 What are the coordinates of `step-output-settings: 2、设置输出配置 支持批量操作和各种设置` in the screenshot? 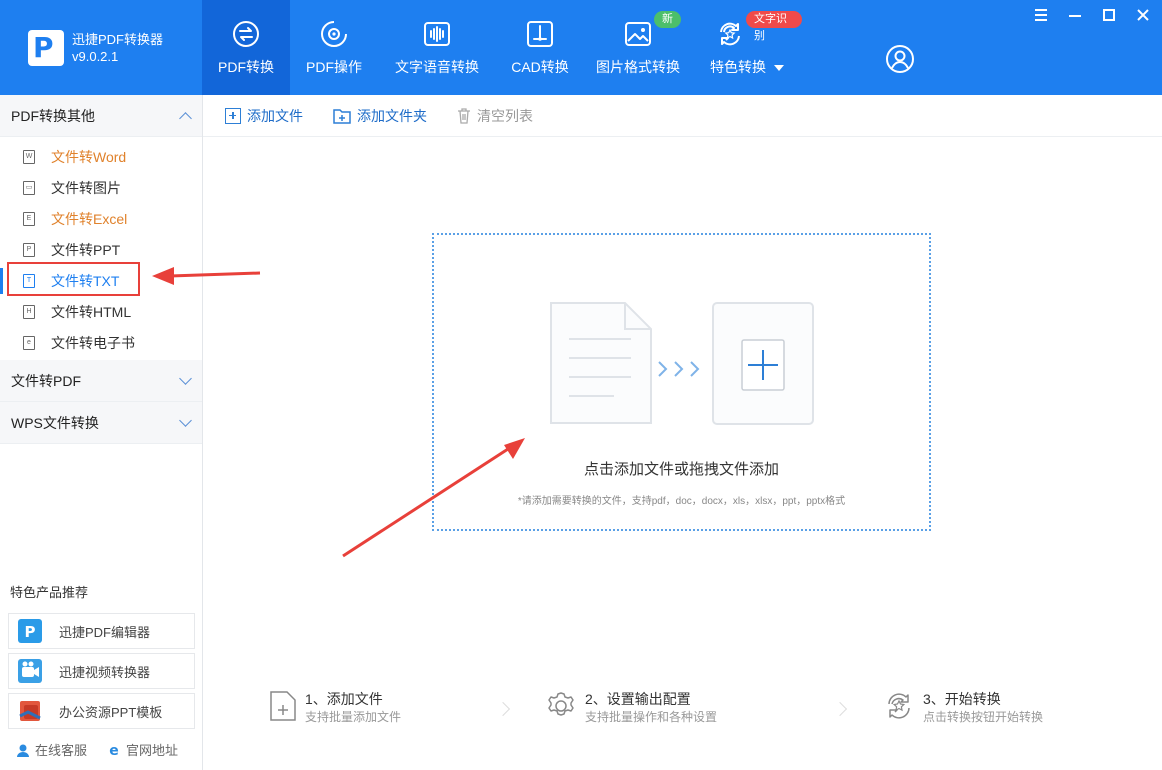 It's located at (631, 708).